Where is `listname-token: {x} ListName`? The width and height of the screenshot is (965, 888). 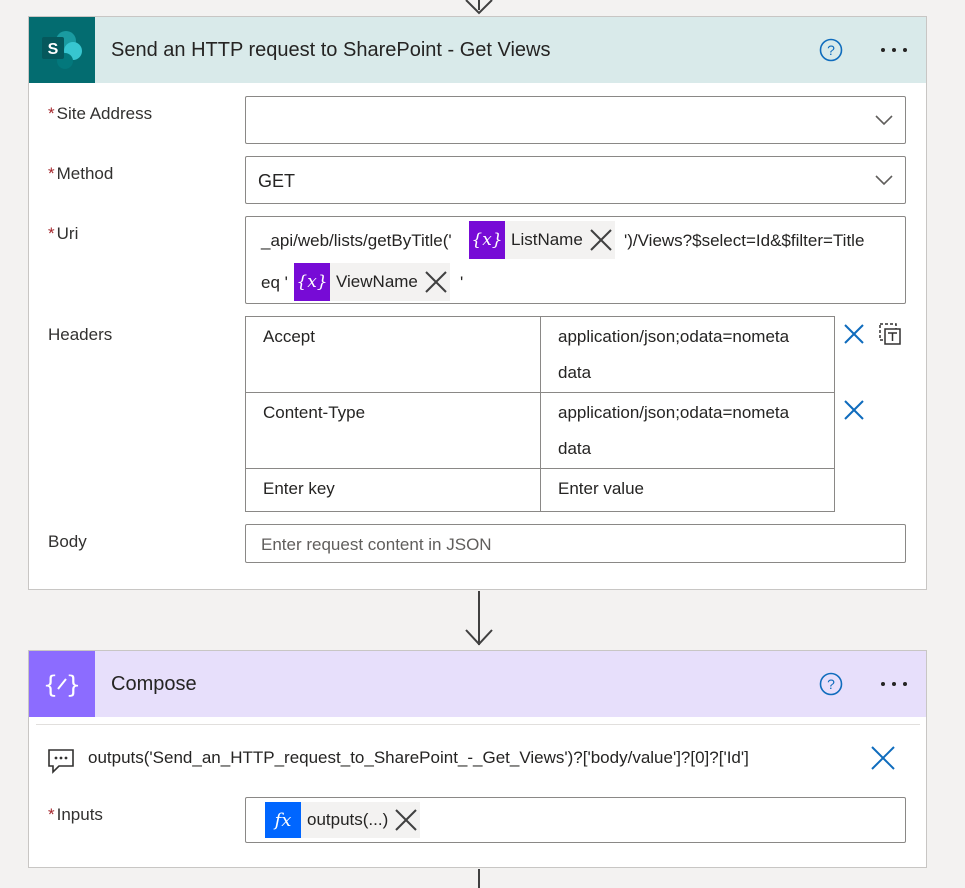 listname-token: {x} ListName is located at coordinates (542, 240).